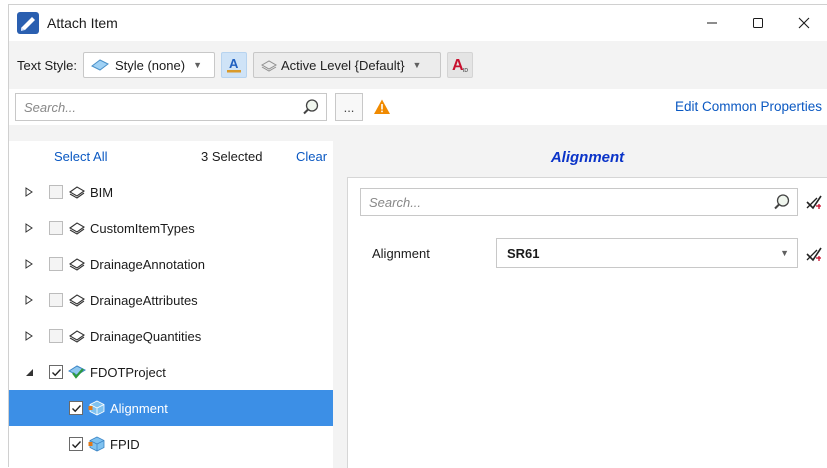 The height and width of the screenshot is (468, 827). What do you see at coordinates (465, 71) in the screenshot?
I see `svg-text: ID` at bounding box center [465, 71].